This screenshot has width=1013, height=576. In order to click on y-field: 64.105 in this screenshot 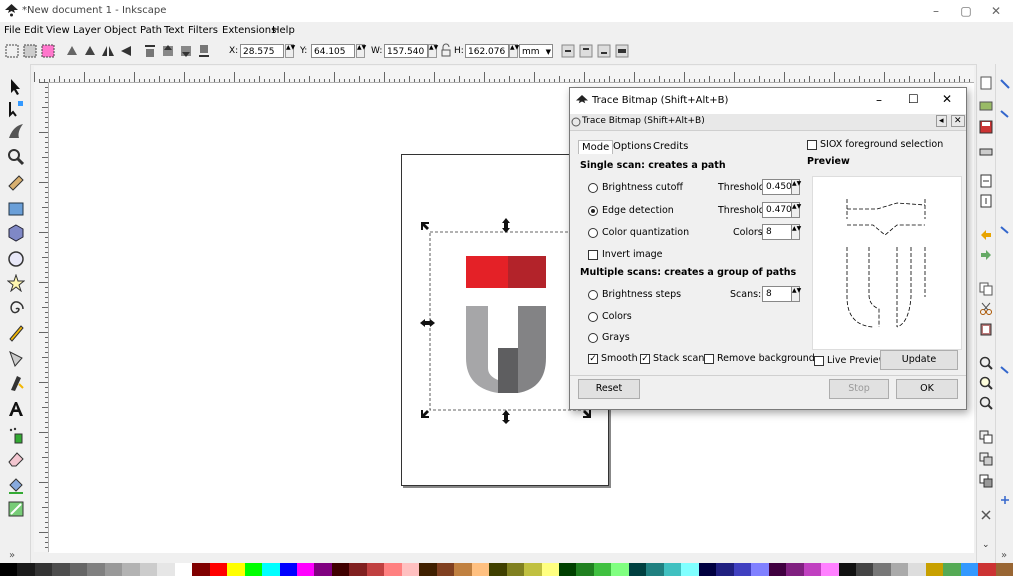, I will do `click(333, 51)`.